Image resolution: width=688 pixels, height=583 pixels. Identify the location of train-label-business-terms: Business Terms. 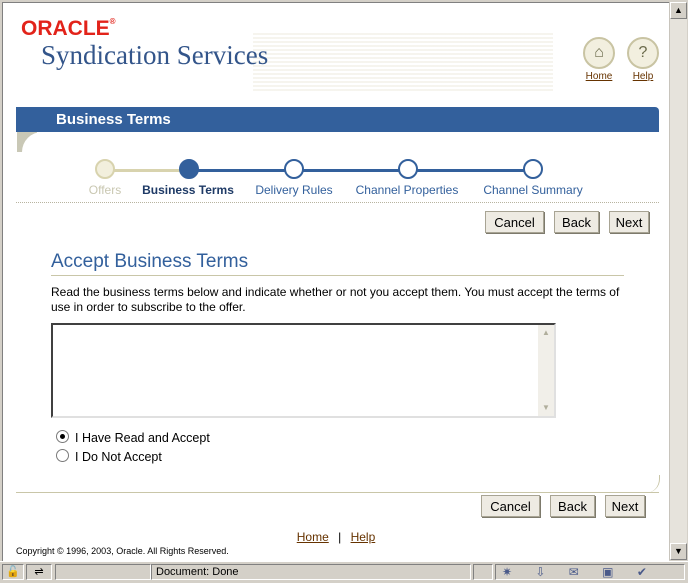
(188, 190).